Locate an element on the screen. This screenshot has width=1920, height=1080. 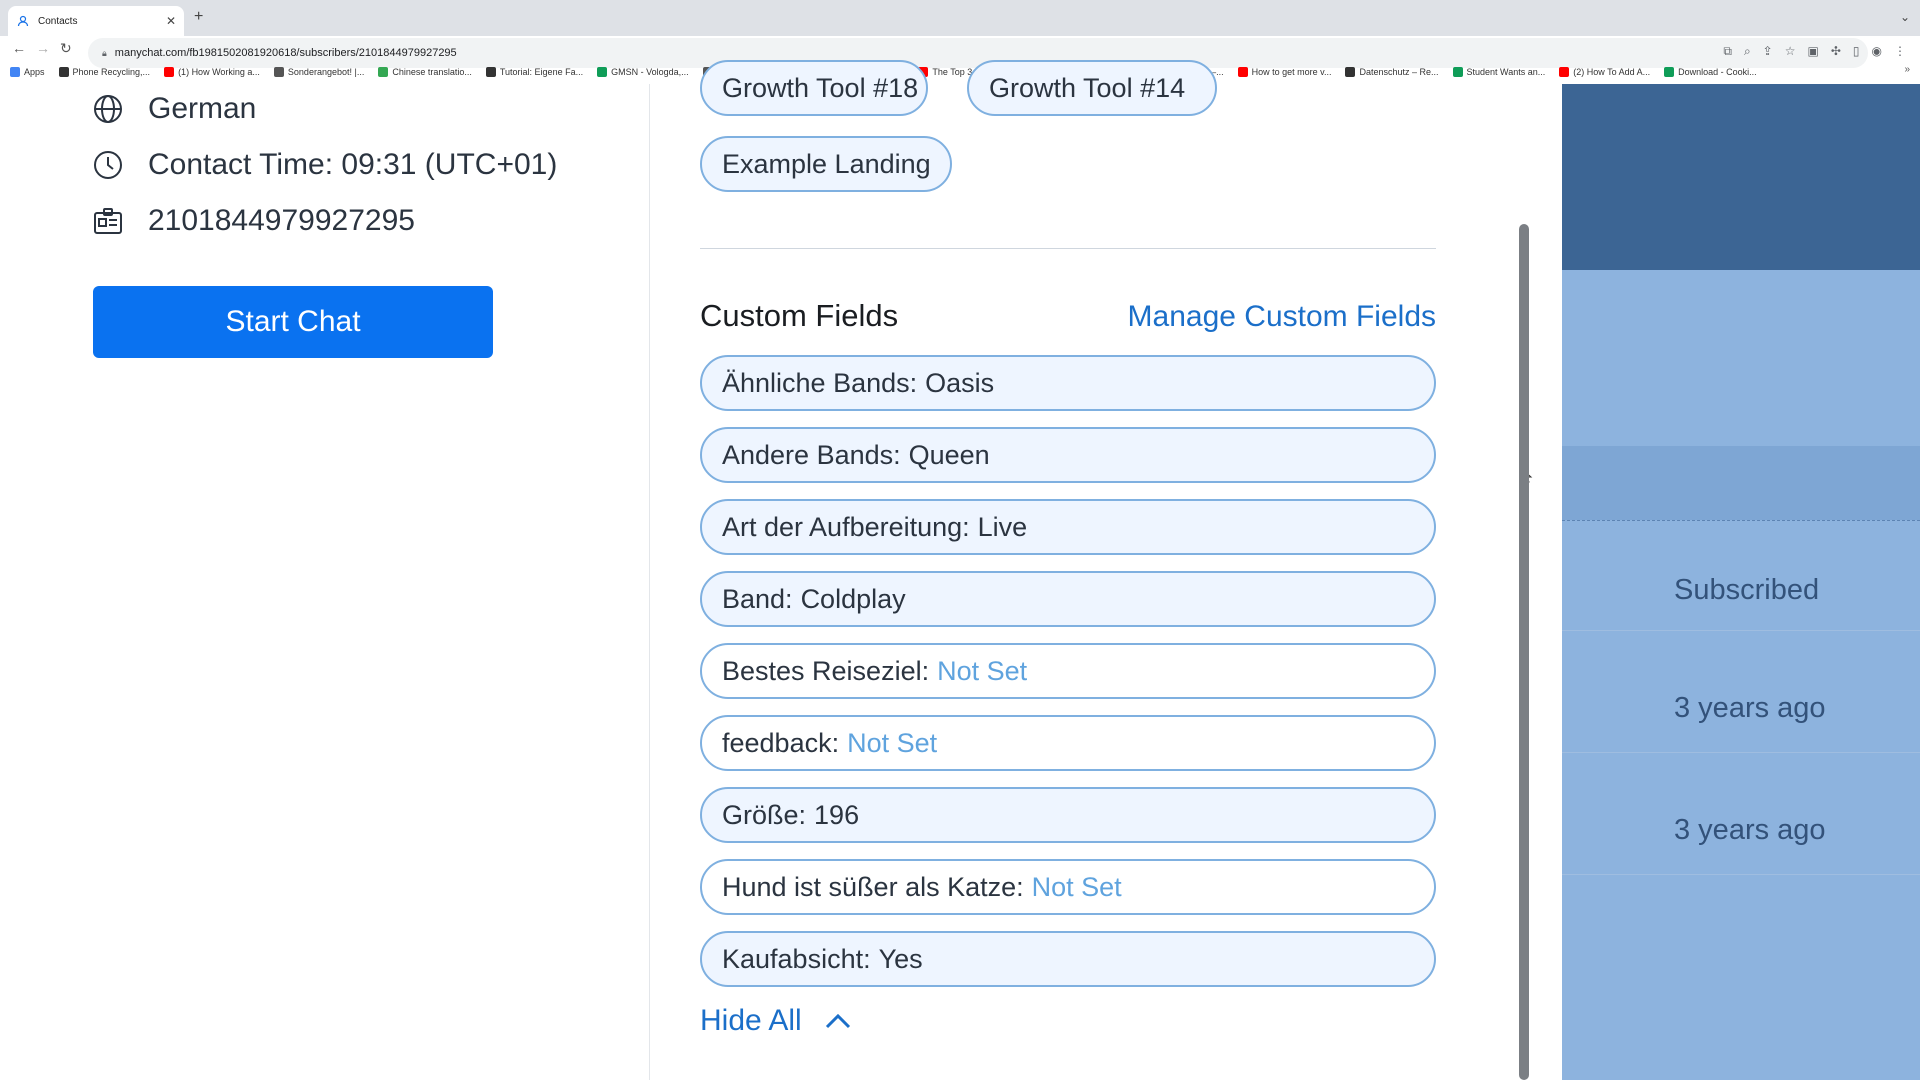
forward-arrow-icon: → is located at coordinates (43, 48).